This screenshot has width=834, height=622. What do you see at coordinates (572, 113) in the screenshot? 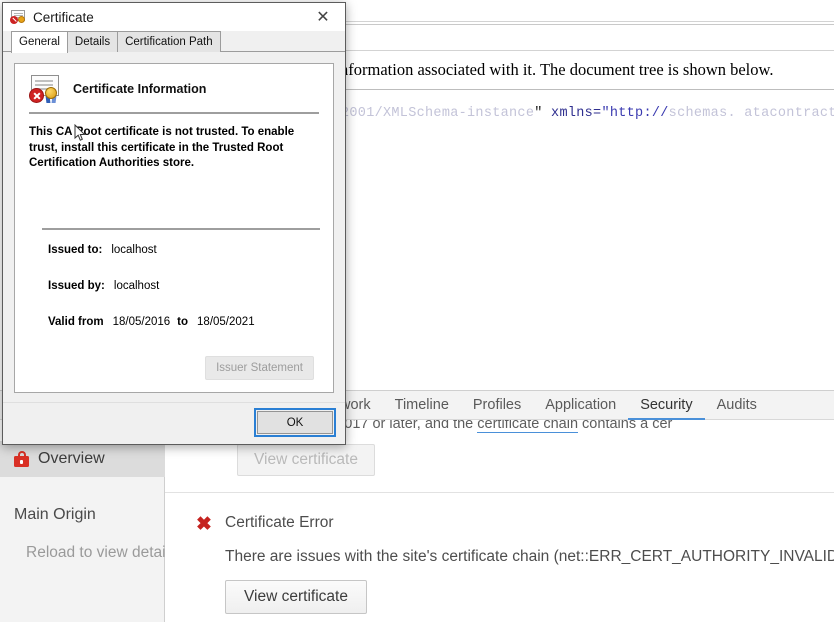
I see `xml-code-attr-name: xmlns=` at bounding box center [572, 113].